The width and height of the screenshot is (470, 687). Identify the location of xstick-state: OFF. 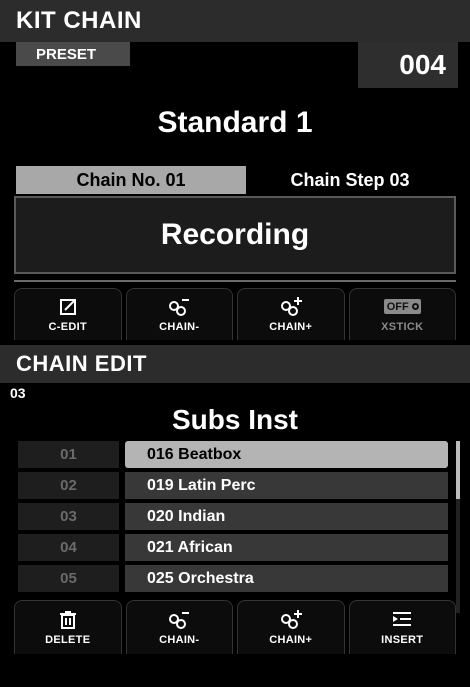
(397, 306).